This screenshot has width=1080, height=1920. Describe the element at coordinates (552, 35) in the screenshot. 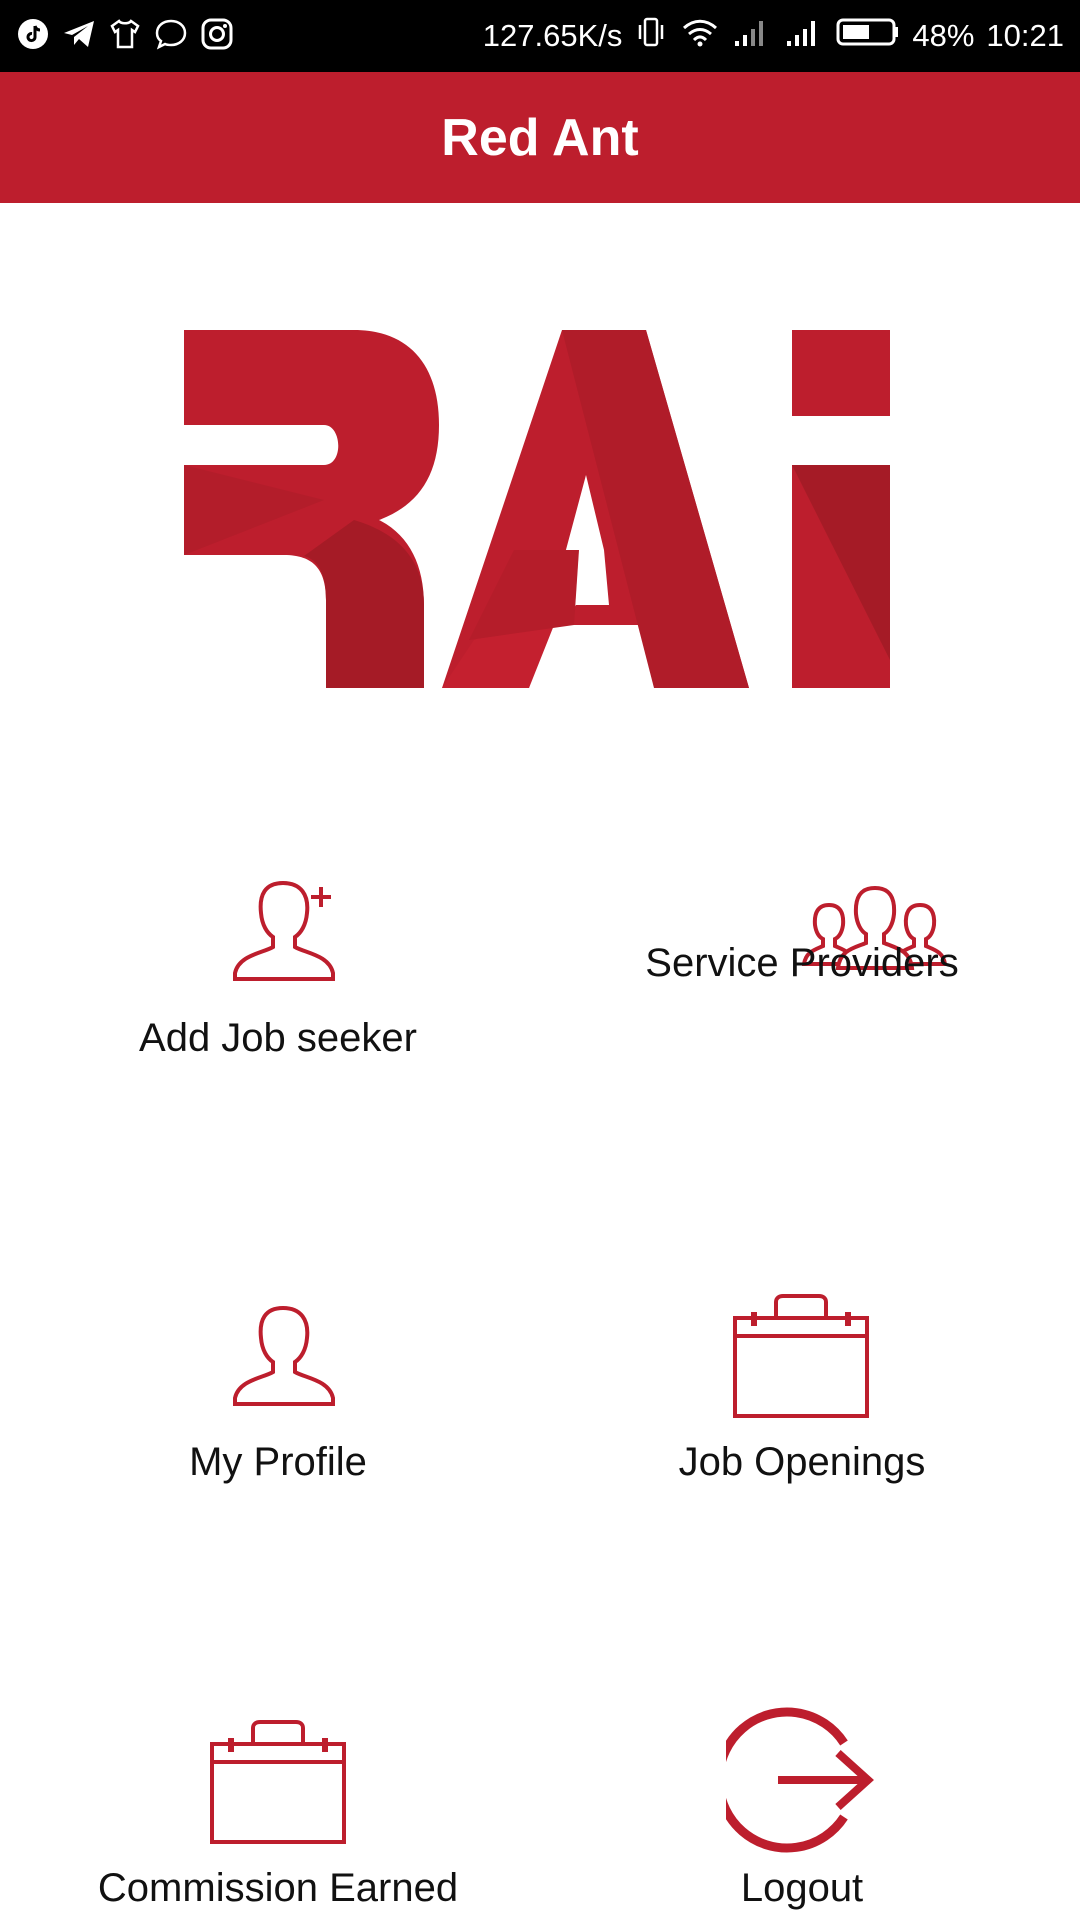

I see `network-speed: 127.65K/s` at that location.